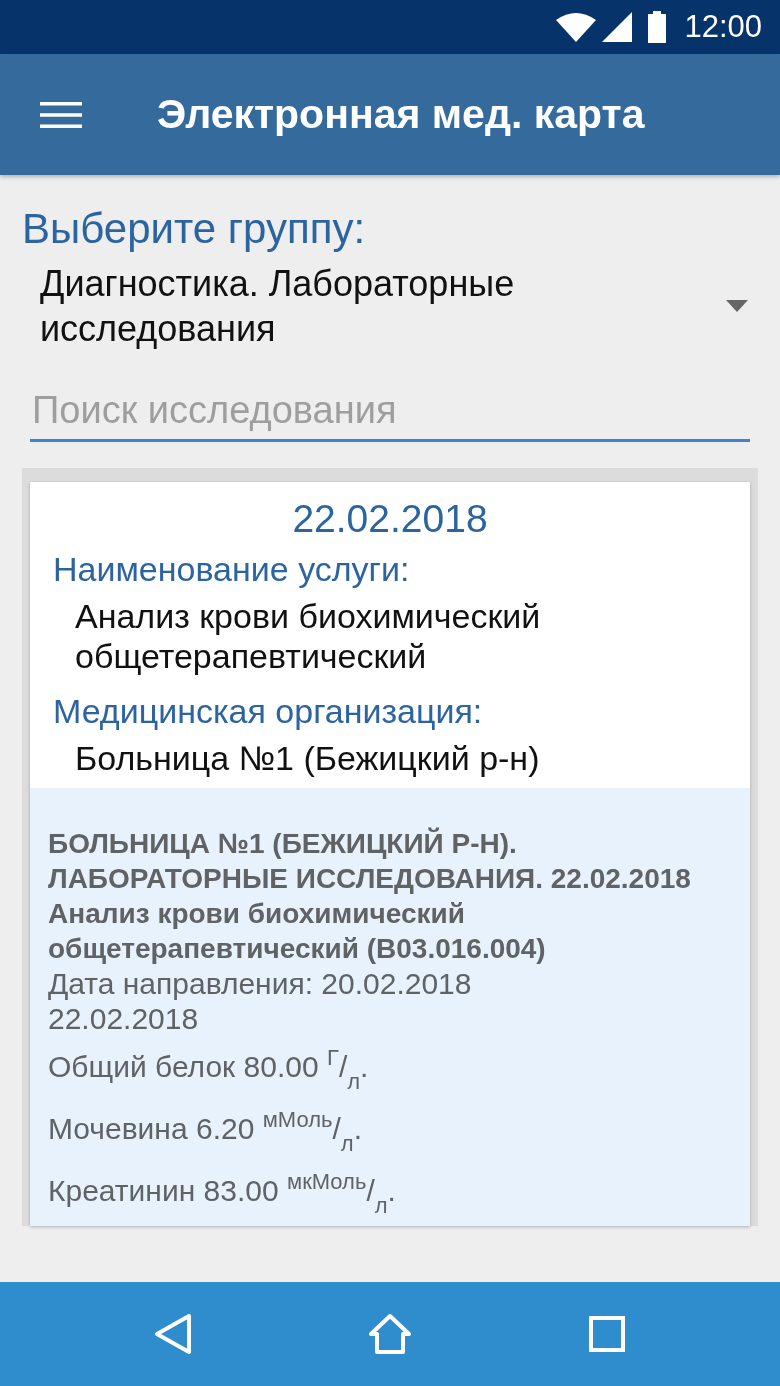  Describe the element at coordinates (607, 1334) in the screenshot. I see `square-icon` at that location.